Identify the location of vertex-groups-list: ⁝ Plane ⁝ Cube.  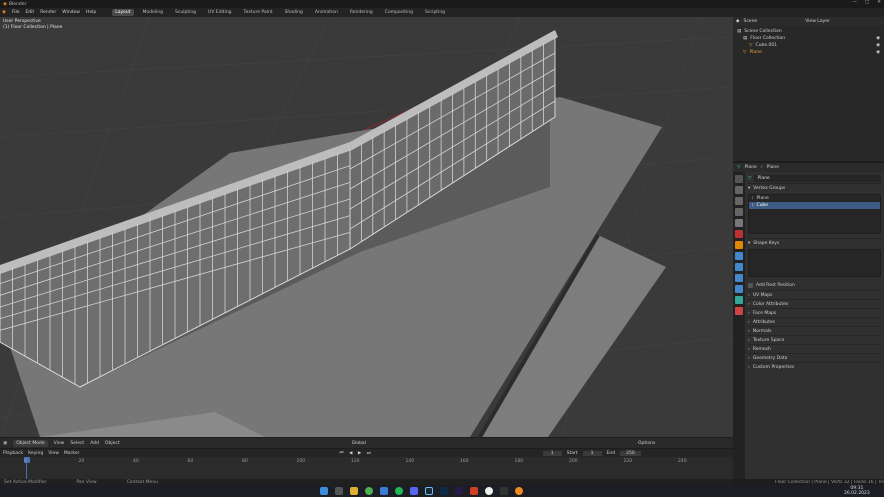
(814, 214).